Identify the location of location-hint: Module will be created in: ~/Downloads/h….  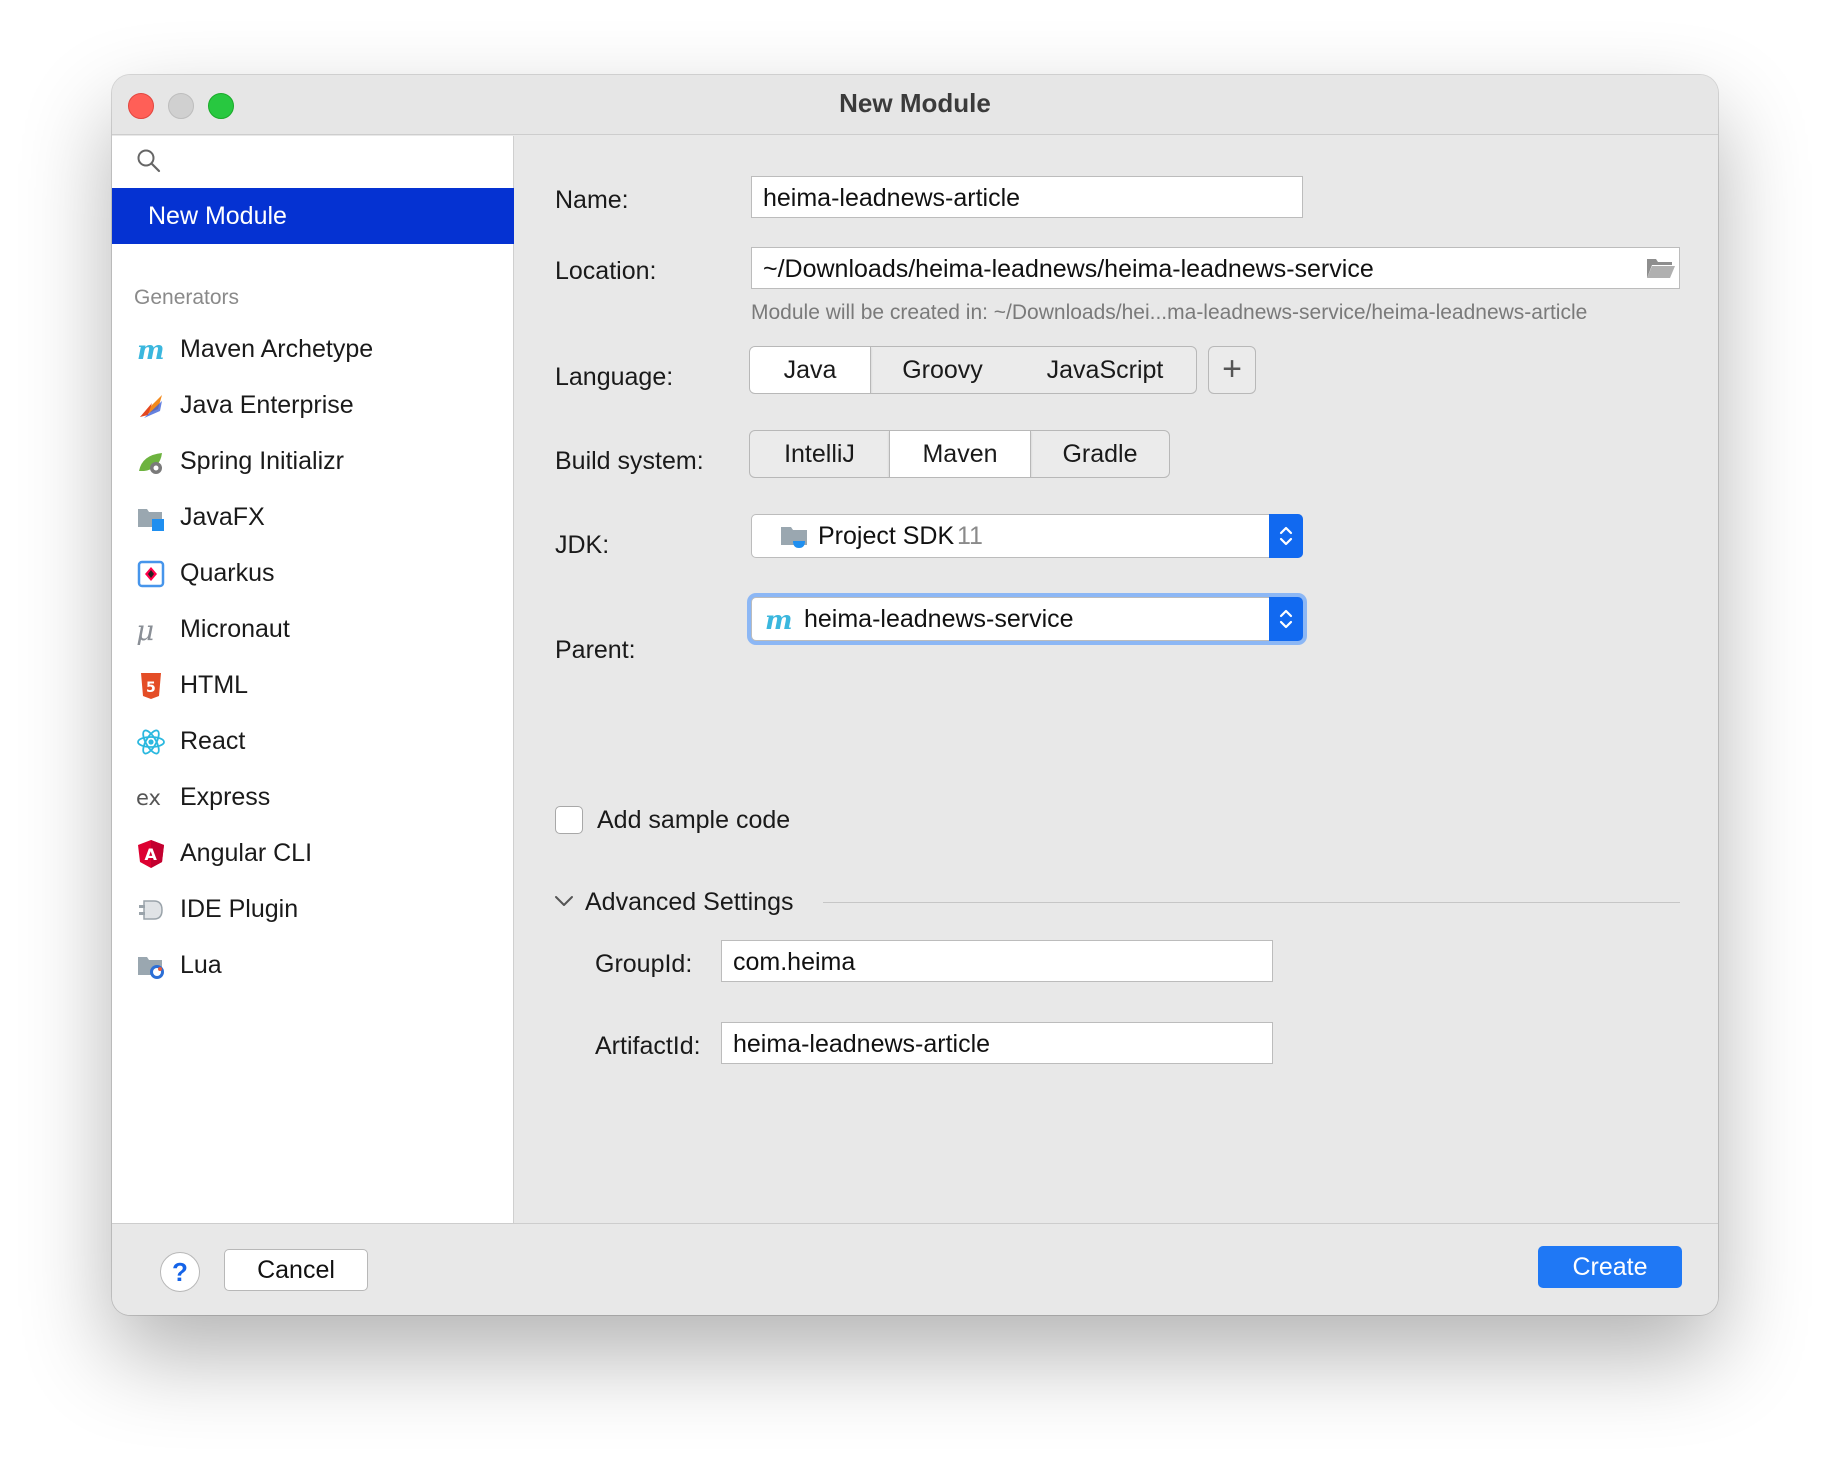
(1169, 312).